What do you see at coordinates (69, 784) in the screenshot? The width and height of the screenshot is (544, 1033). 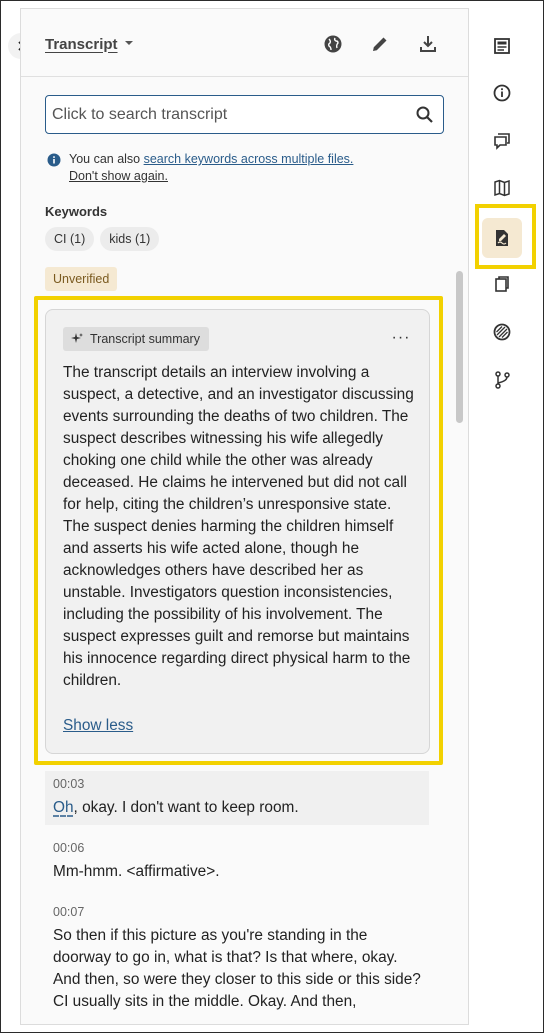 I see `segment-timestamp: 00:03` at bounding box center [69, 784].